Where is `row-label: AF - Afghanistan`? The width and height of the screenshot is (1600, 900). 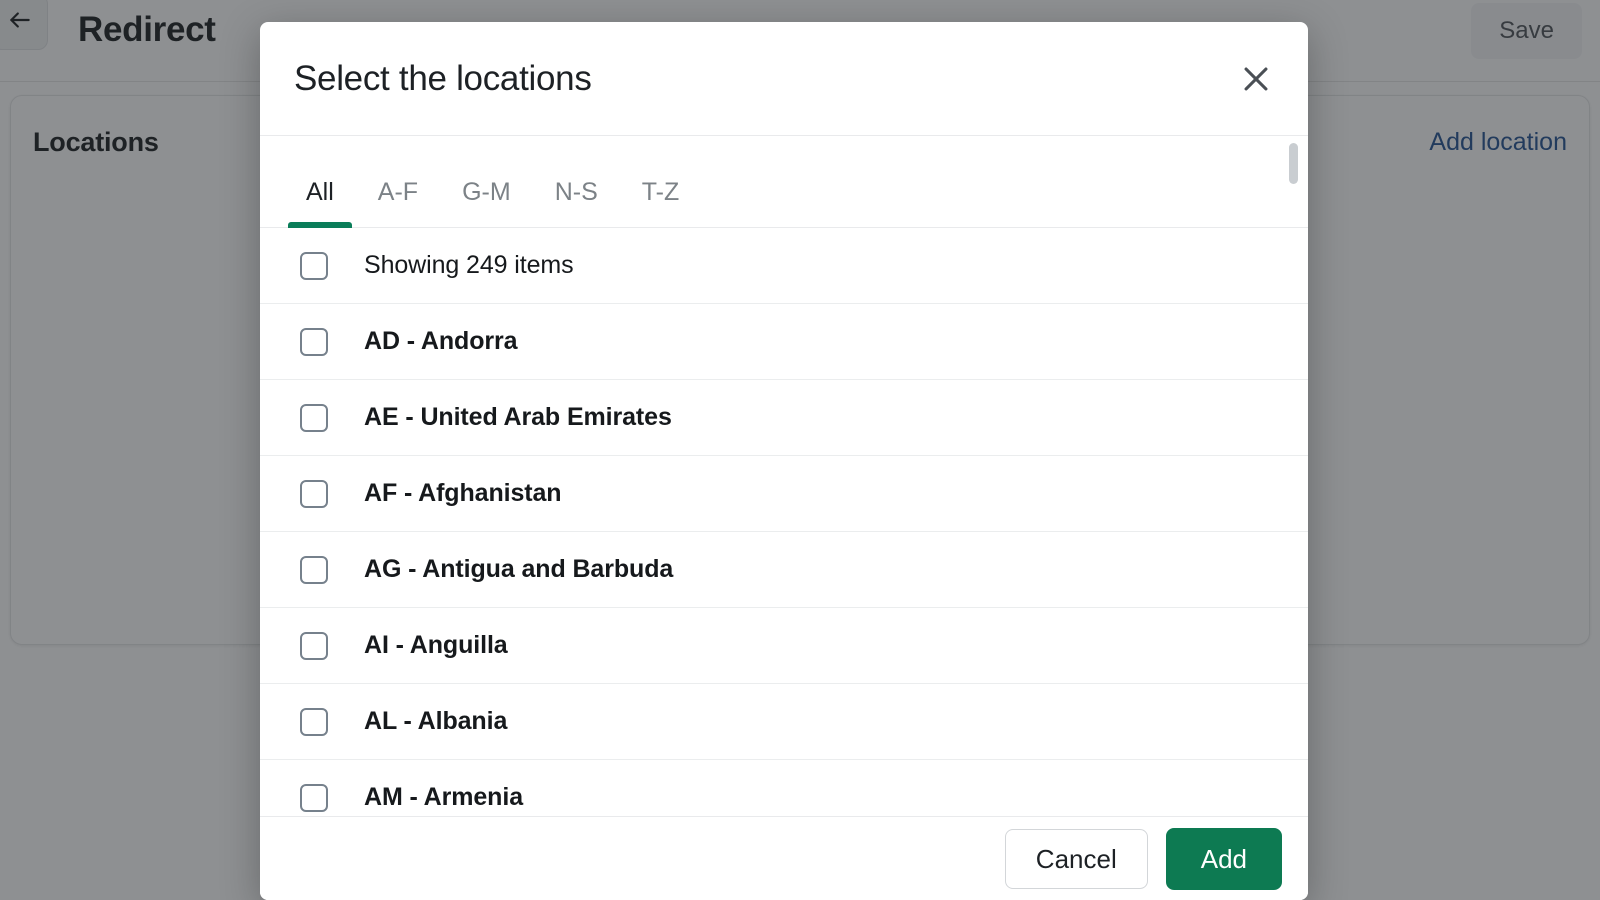 row-label: AF - Afghanistan is located at coordinates (463, 493).